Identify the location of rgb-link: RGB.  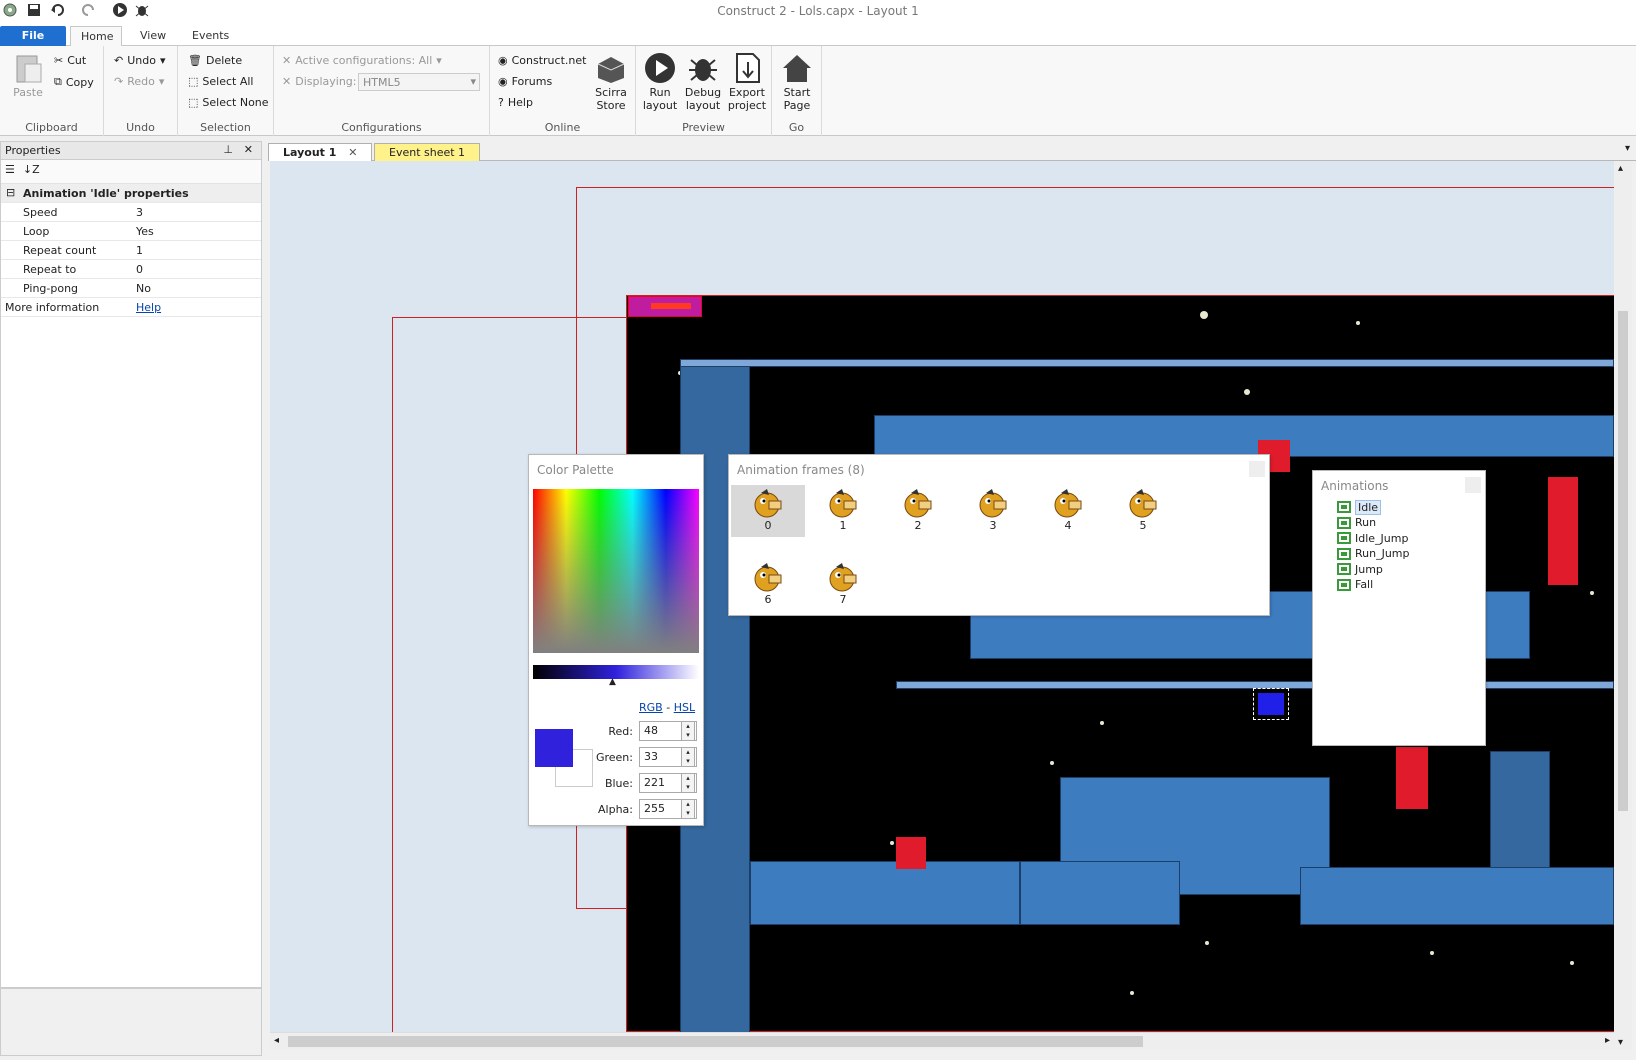
(651, 707).